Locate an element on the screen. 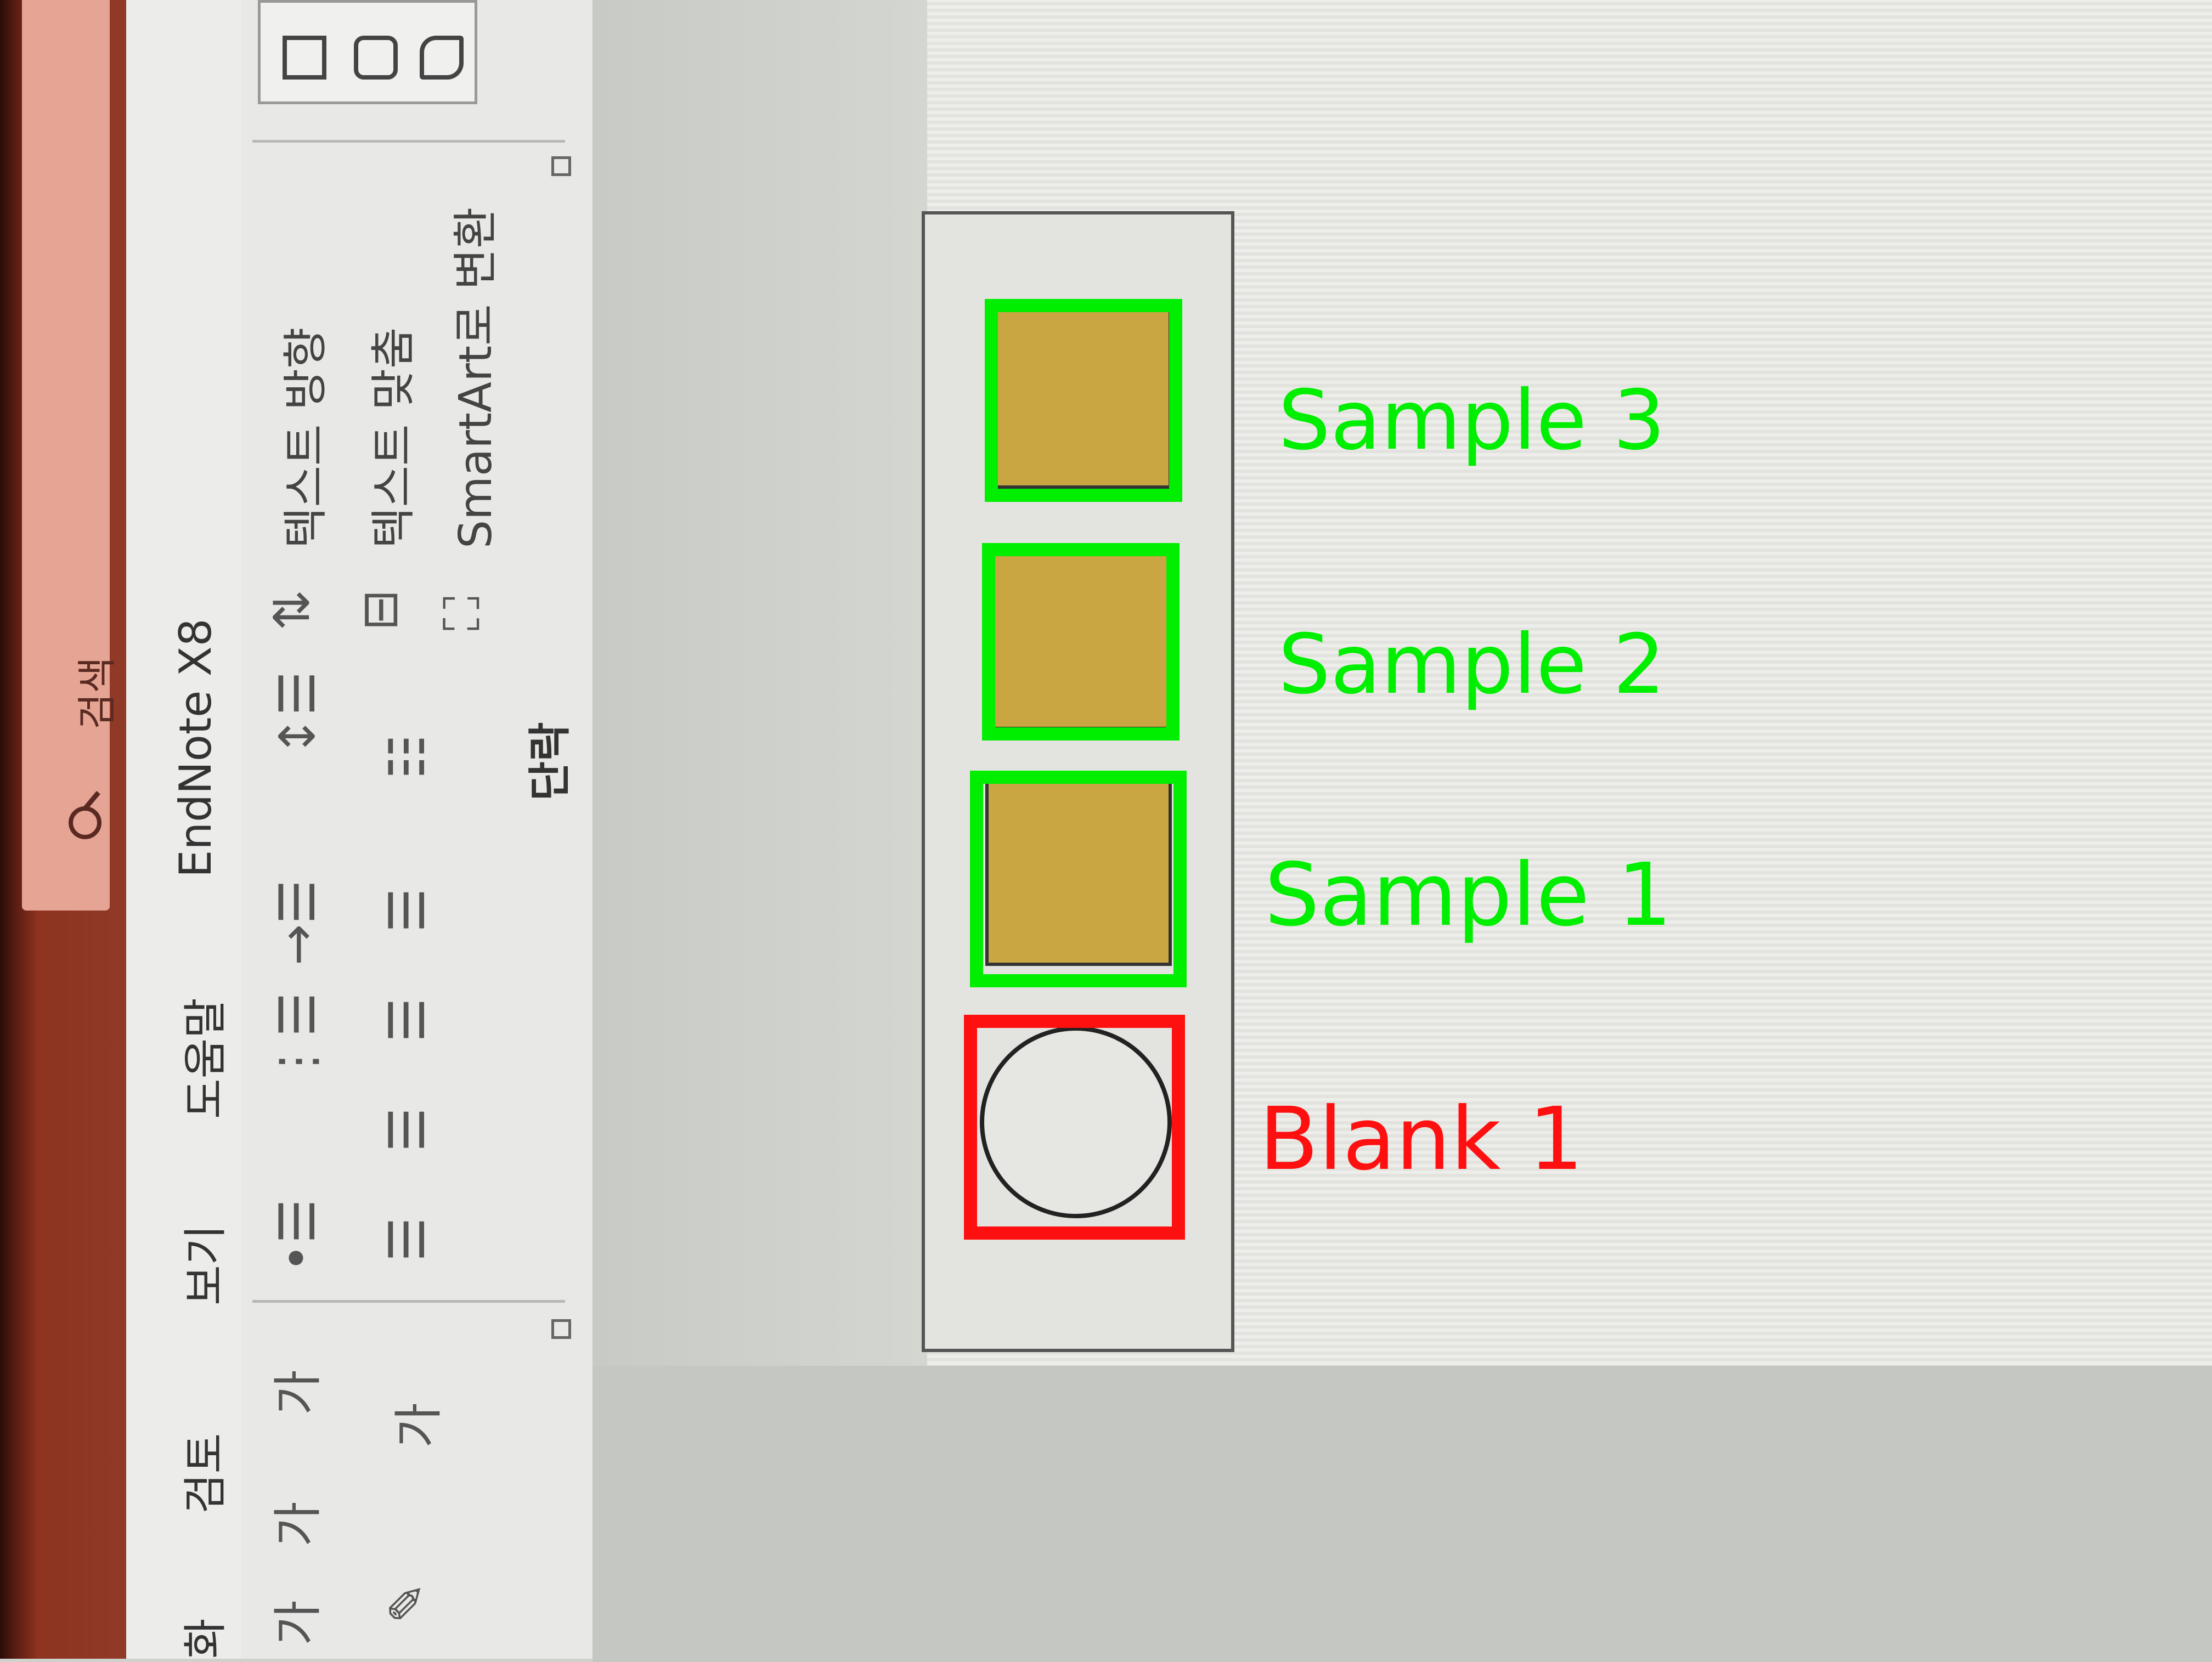 The width and height of the screenshot is (2212, 1662). annotation-blank-1: Blank 1 is located at coordinates (1421, 1140).